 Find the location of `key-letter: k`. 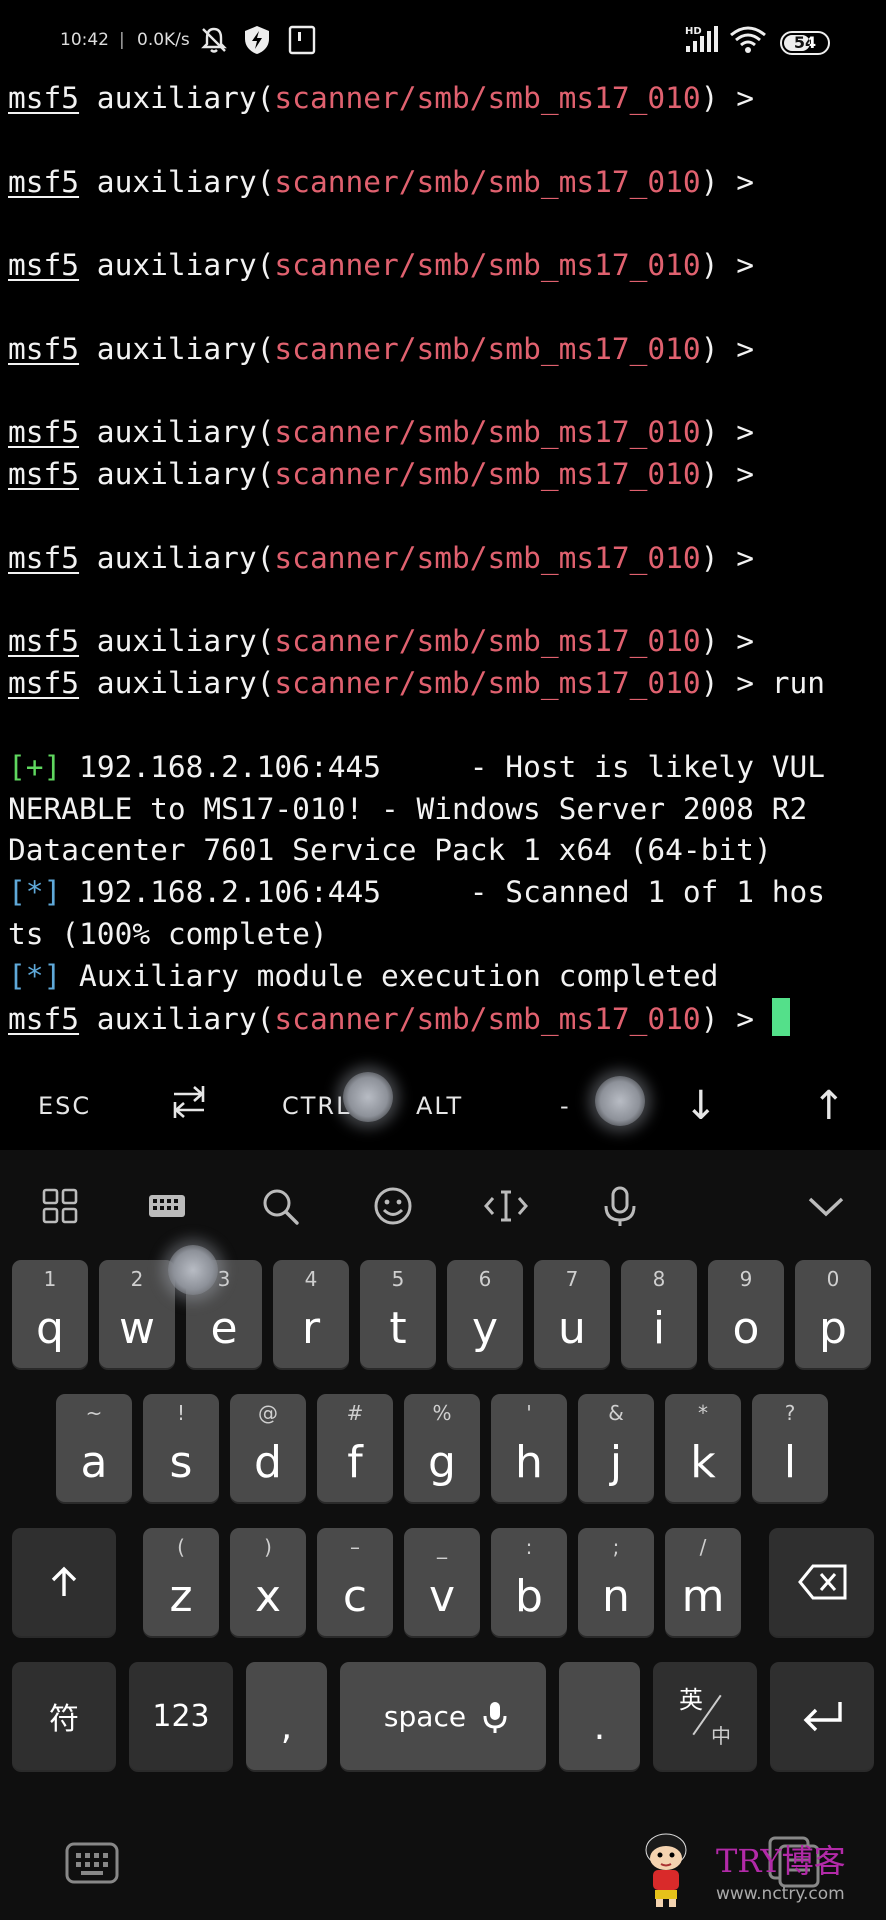

key-letter: k is located at coordinates (703, 1462).